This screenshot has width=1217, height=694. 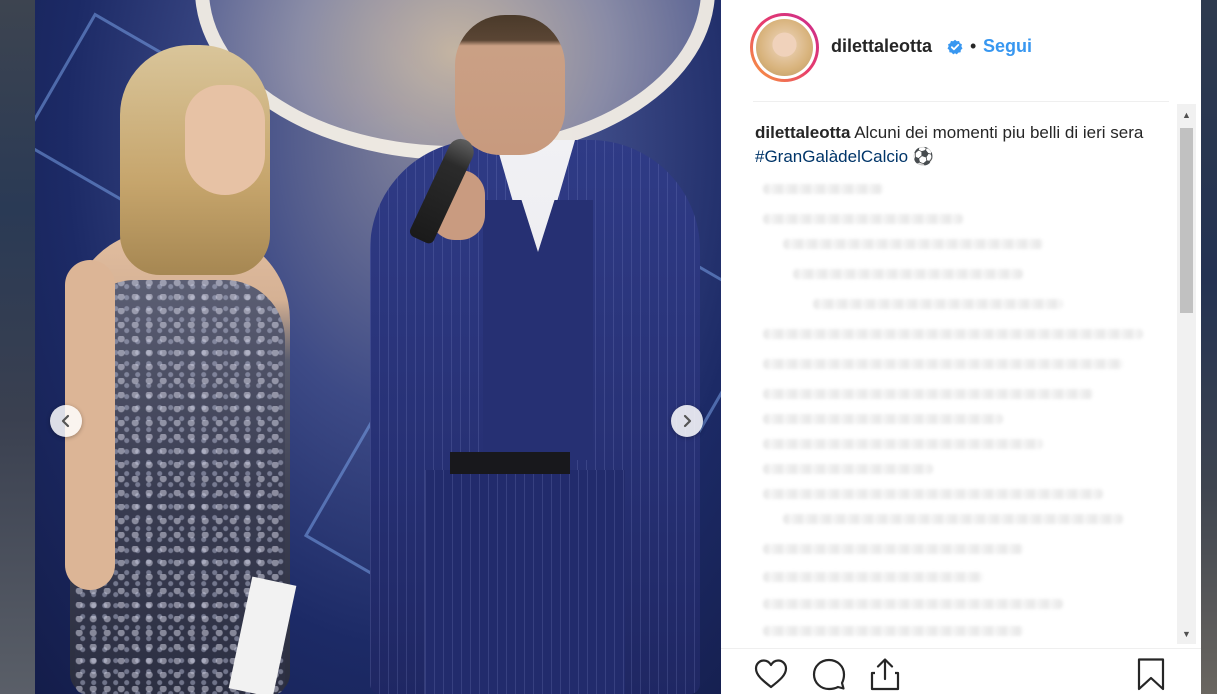 I want to click on like-button, so click(x=771, y=674).